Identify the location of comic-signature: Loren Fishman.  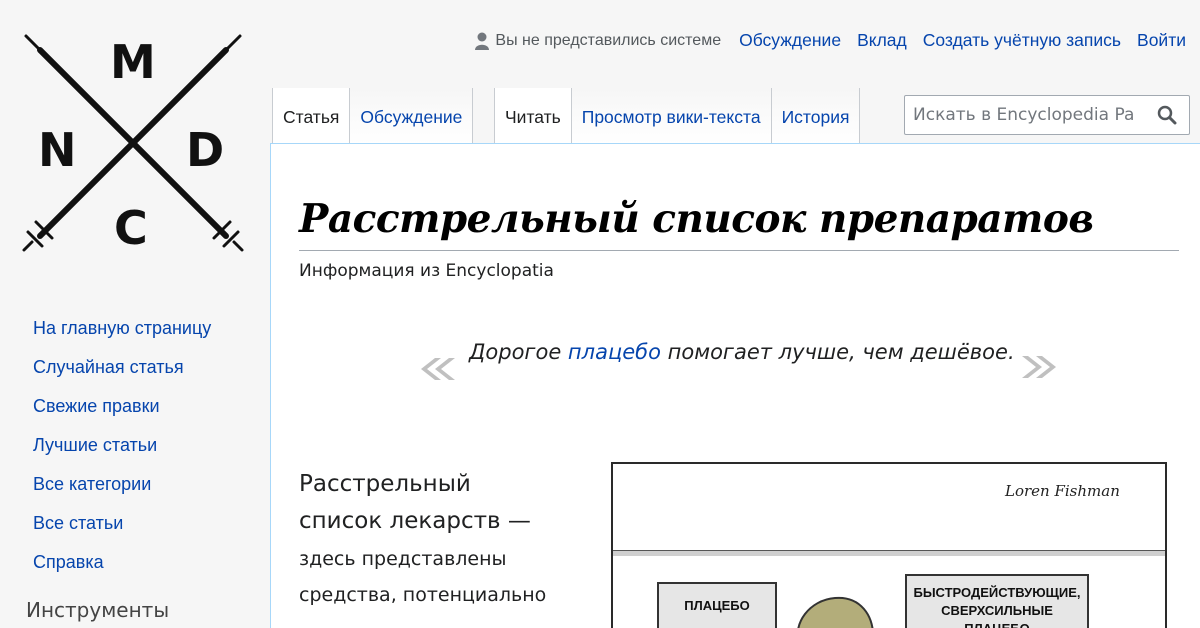
(1062, 491).